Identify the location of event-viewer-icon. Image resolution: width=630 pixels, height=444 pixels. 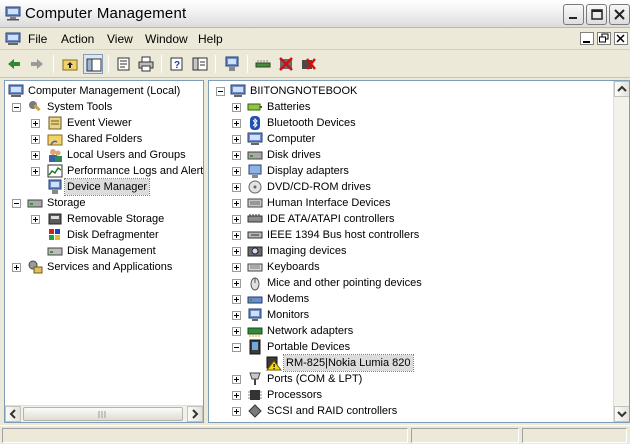
(55, 123).